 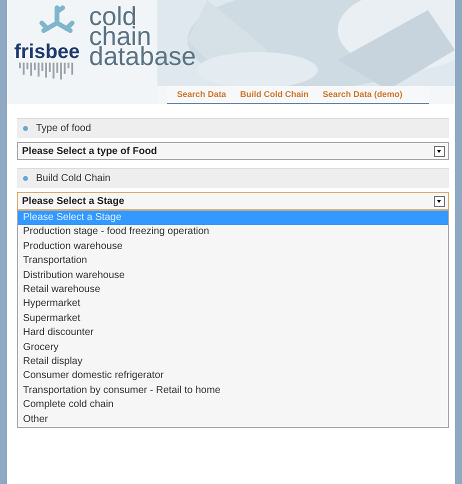 I want to click on section-title: Type of food, so click(x=64, y=128).